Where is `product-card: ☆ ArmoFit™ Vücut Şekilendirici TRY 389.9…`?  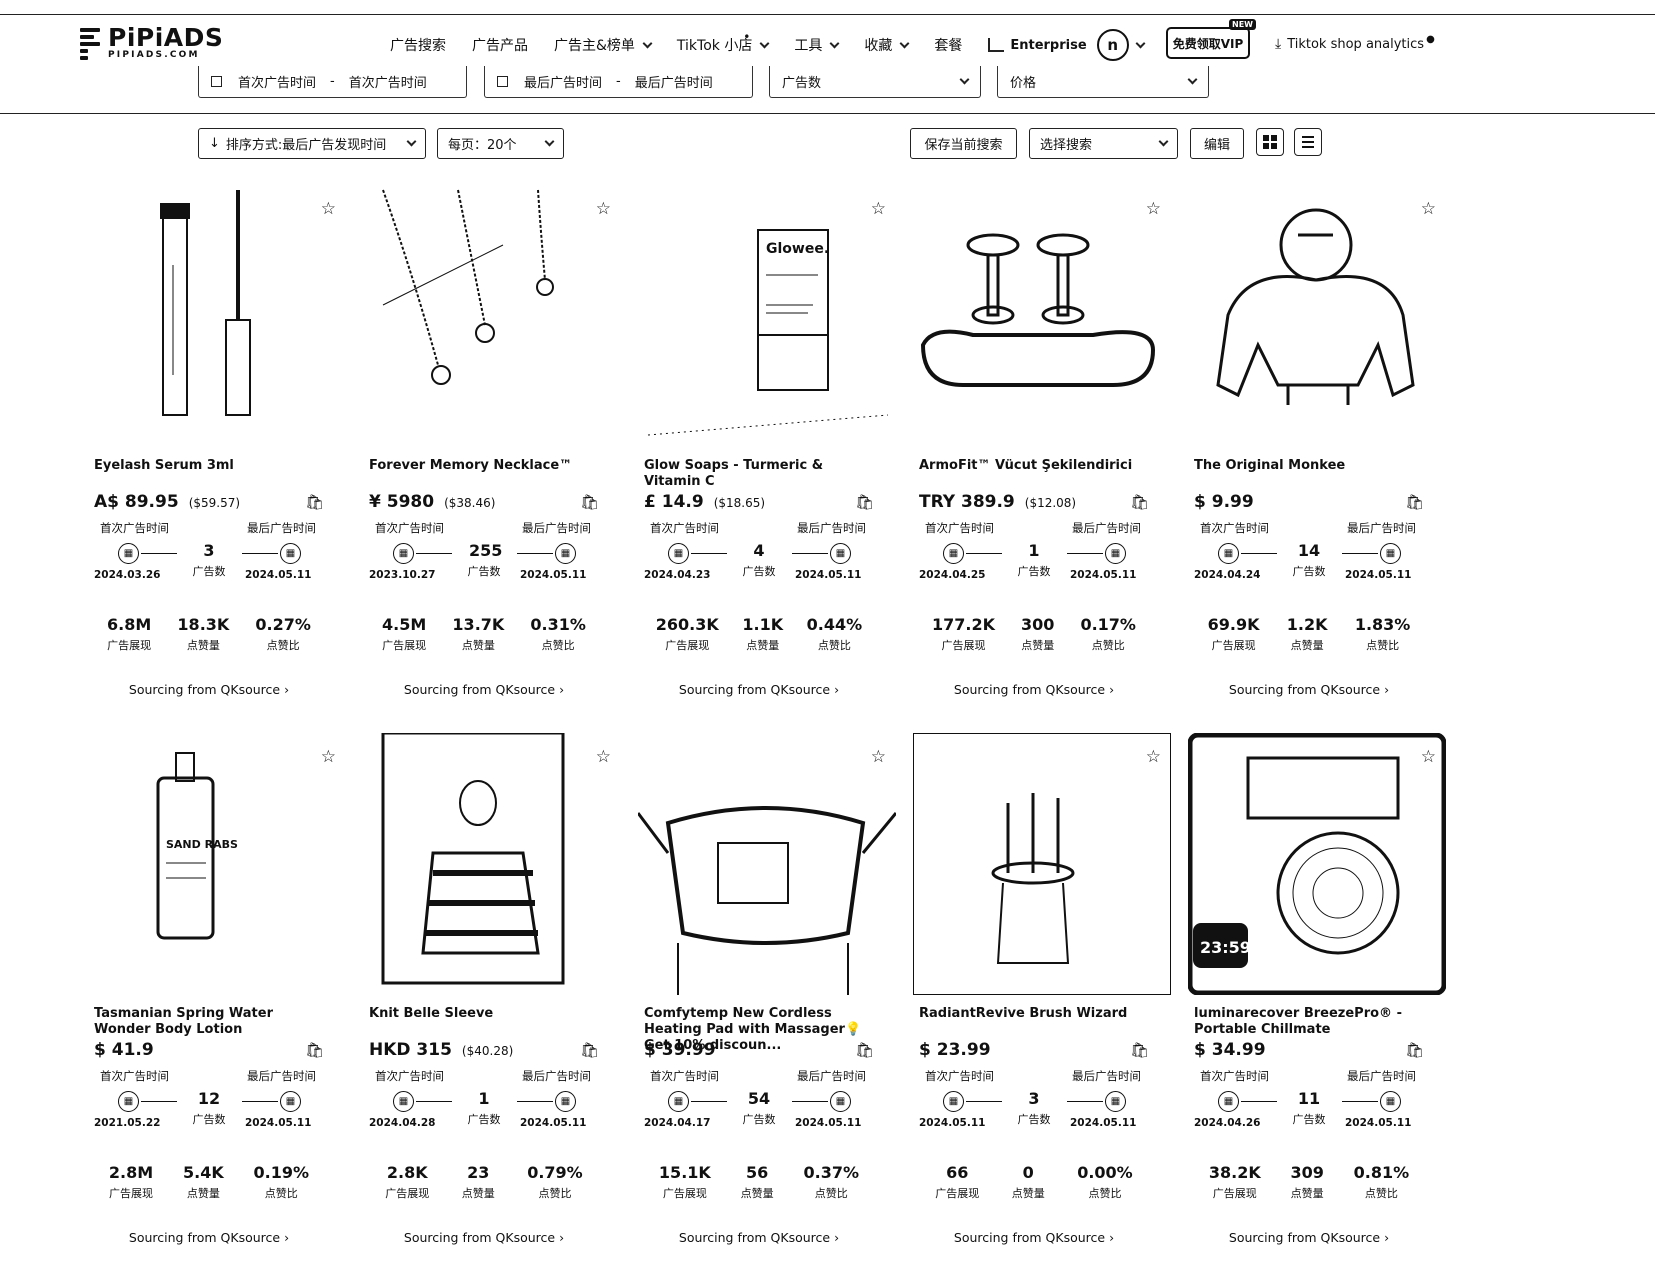 product-card: ☆ ArmoFit™ Vücut Şekilendirici TRY 389.9… is located at coordinates (1043, 452).